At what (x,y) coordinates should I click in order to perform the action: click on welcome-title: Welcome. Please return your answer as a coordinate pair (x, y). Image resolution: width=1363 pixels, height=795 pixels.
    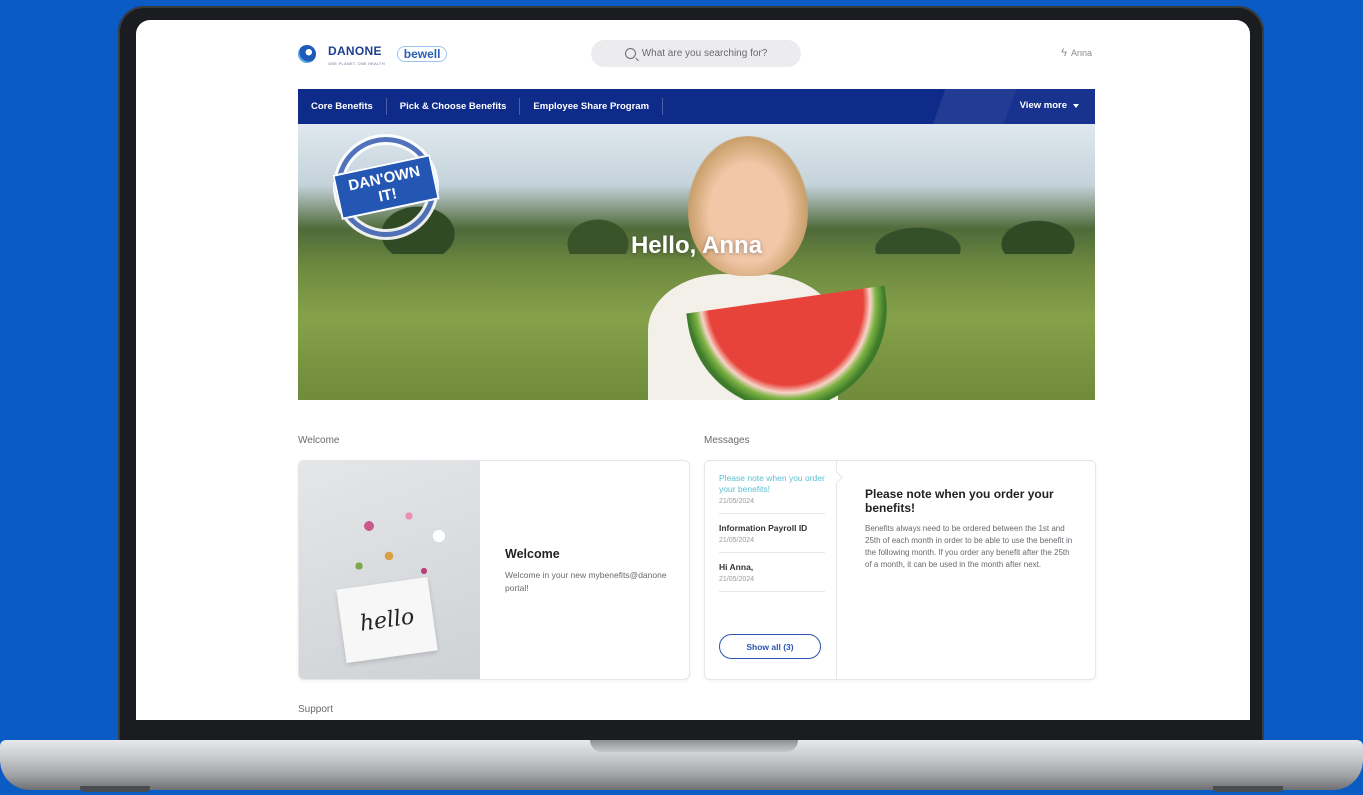
    Looking at the image, I should click on (532, 554).